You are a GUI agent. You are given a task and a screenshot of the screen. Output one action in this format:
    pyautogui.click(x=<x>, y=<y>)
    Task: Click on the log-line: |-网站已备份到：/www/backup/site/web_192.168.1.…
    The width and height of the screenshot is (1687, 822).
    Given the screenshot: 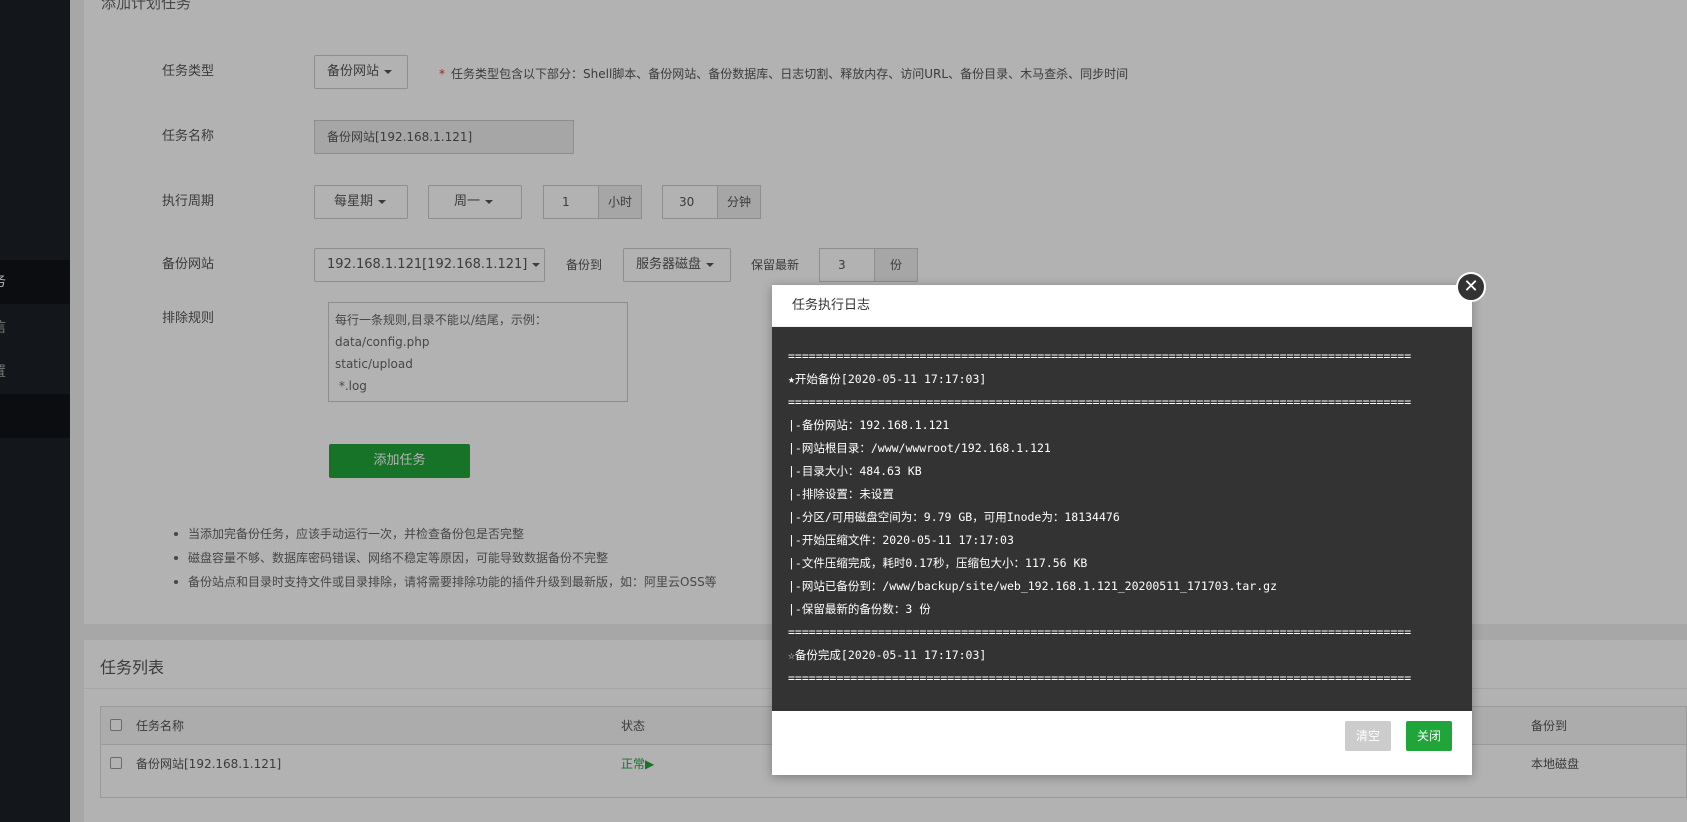 What is the action you would take?
    pyautogui.click(x=1032, y=586)
    